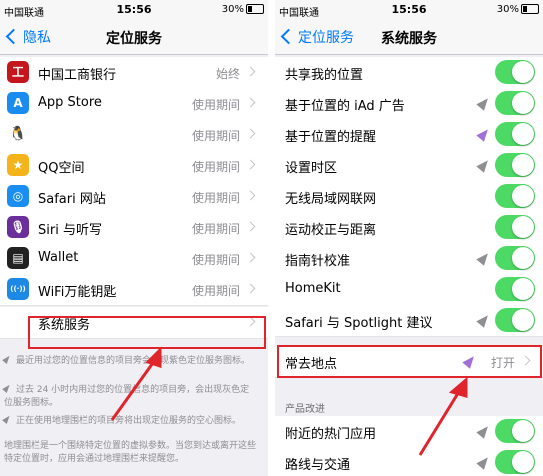 This screenshot has height=476, width=543. What do you see at coordinates (271, 238) in the screenshot?
I see `panel-divider` at bounding box center [271, 238].